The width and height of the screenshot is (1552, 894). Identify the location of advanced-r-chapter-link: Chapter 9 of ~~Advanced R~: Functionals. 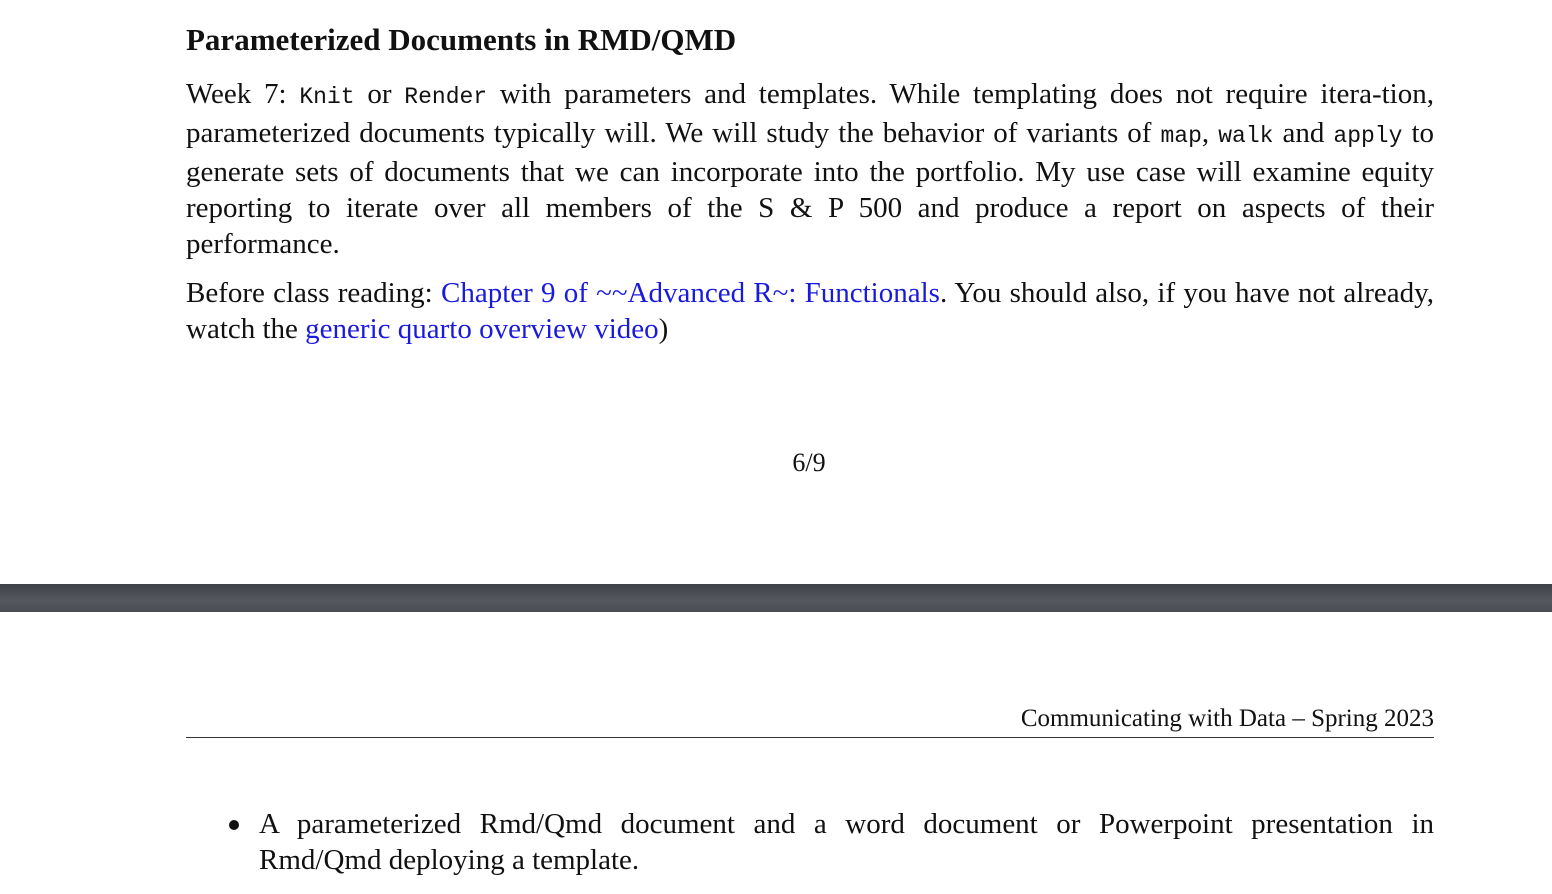
(690, 293).